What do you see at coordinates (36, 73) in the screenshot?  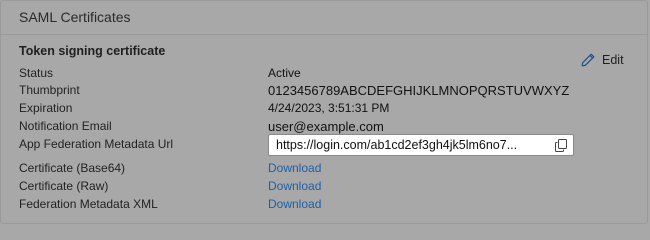 I see `status-label: Status` at bounding box center [36, 73].